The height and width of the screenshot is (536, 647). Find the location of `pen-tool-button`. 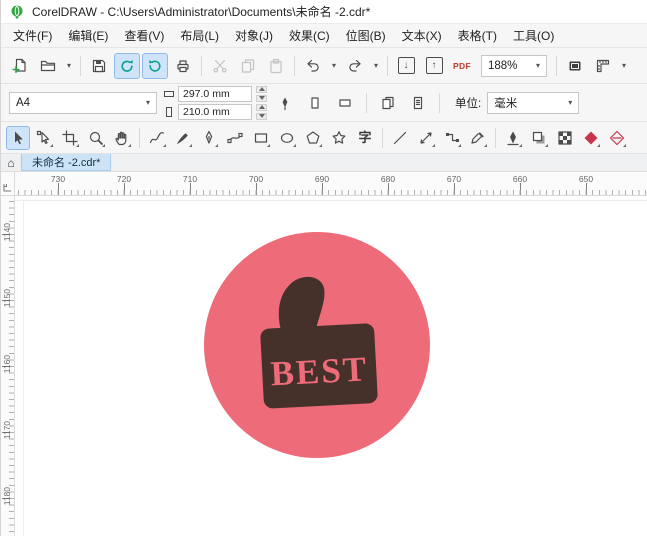

pen-tool-button is located at coordinates (209, 138).